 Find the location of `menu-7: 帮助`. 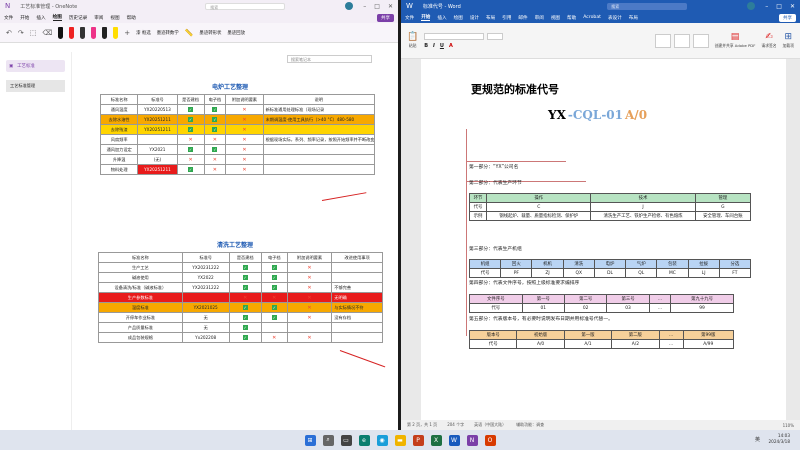

menu-7: 帮助 is located at coordinates (131, 18).